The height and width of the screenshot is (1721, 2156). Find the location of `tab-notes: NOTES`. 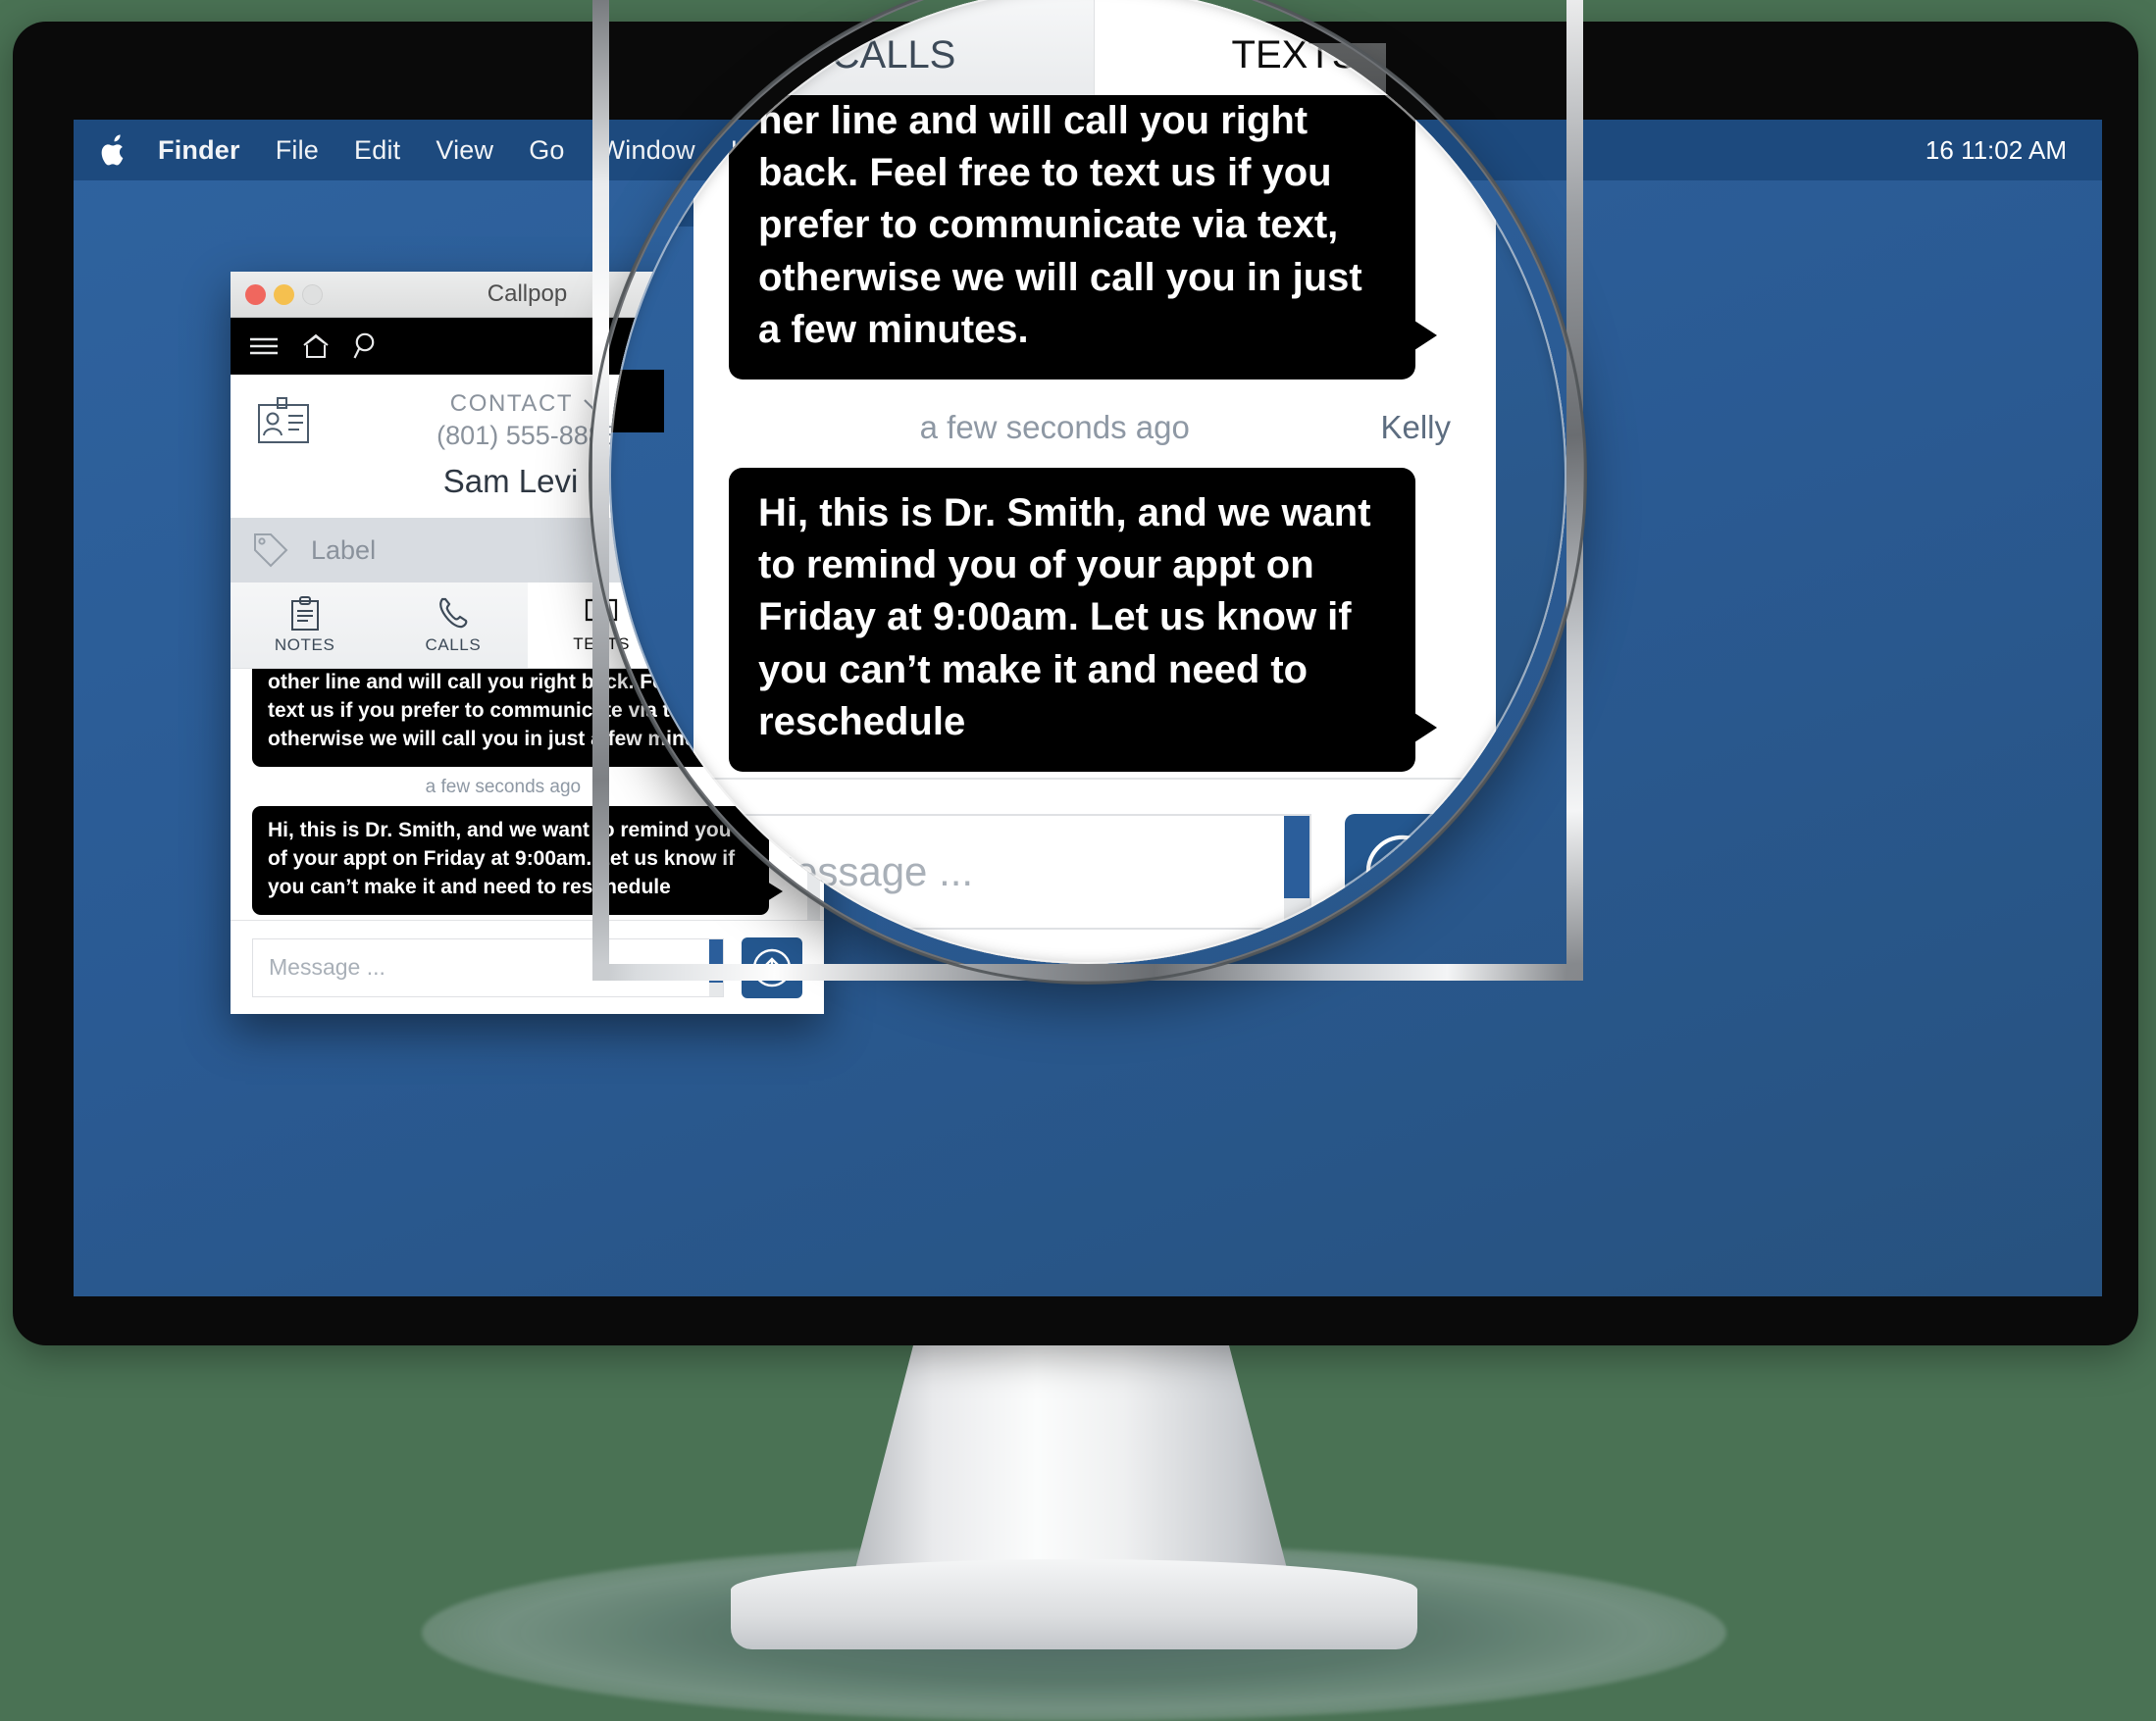

tab-notes: NOTES is located at coordinates (305, 625).